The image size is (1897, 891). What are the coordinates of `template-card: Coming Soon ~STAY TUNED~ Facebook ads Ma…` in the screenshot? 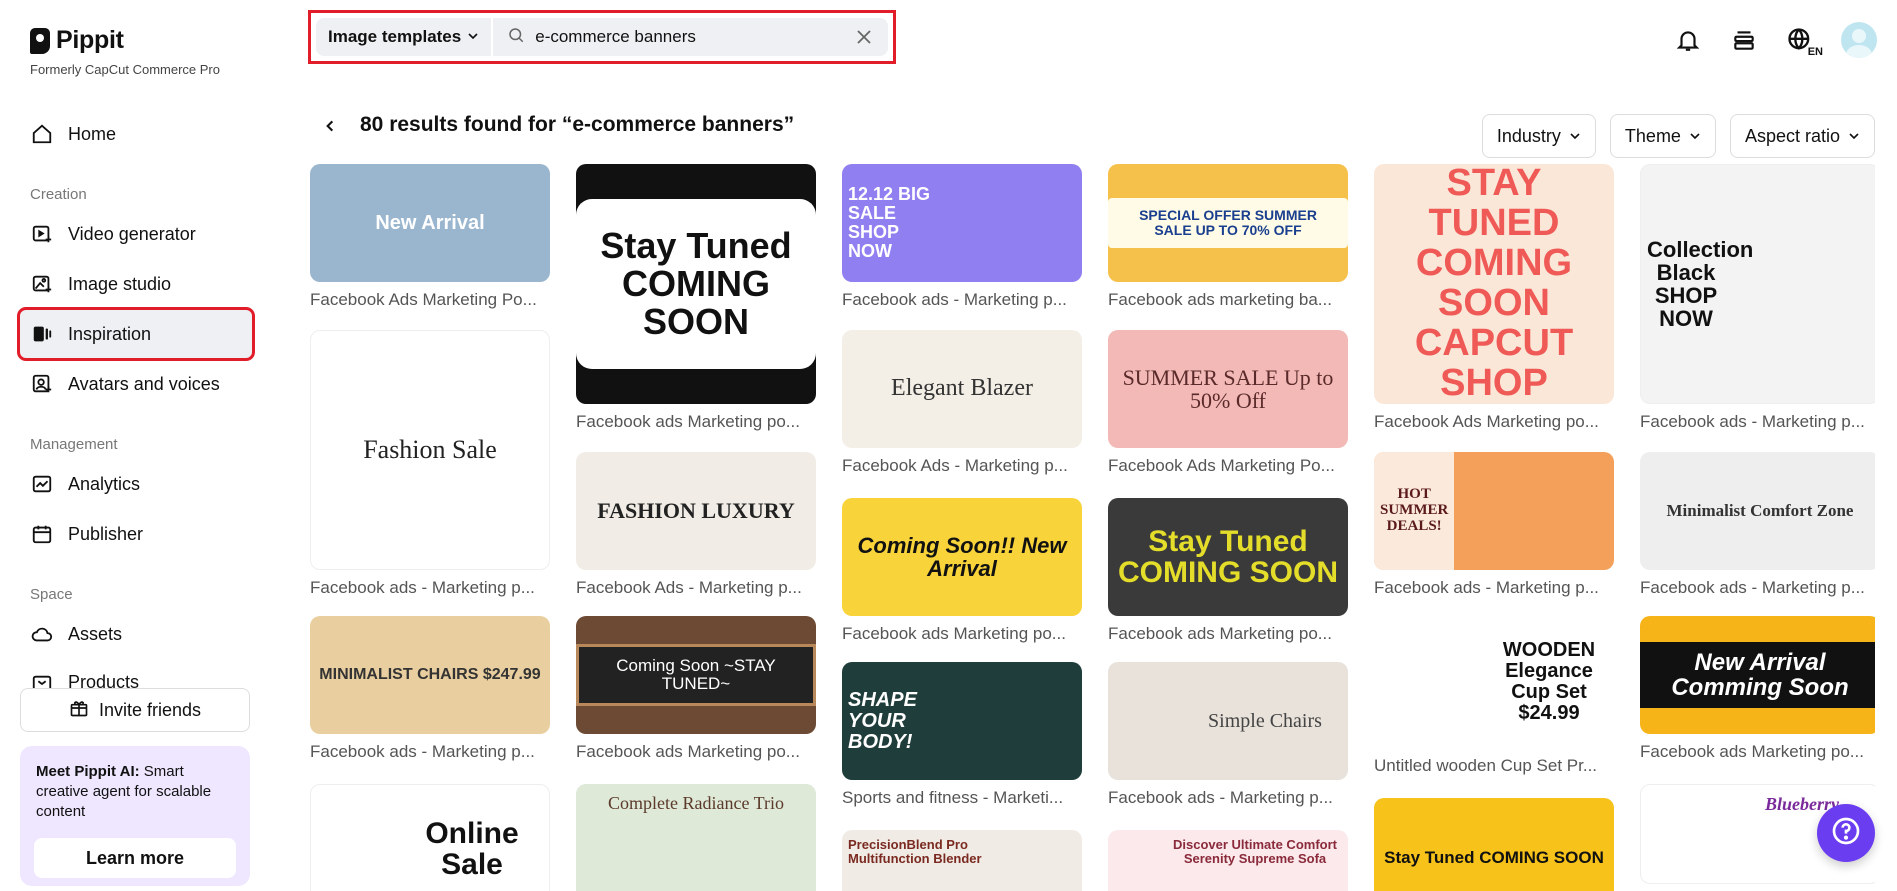 It's located at (696, 689).